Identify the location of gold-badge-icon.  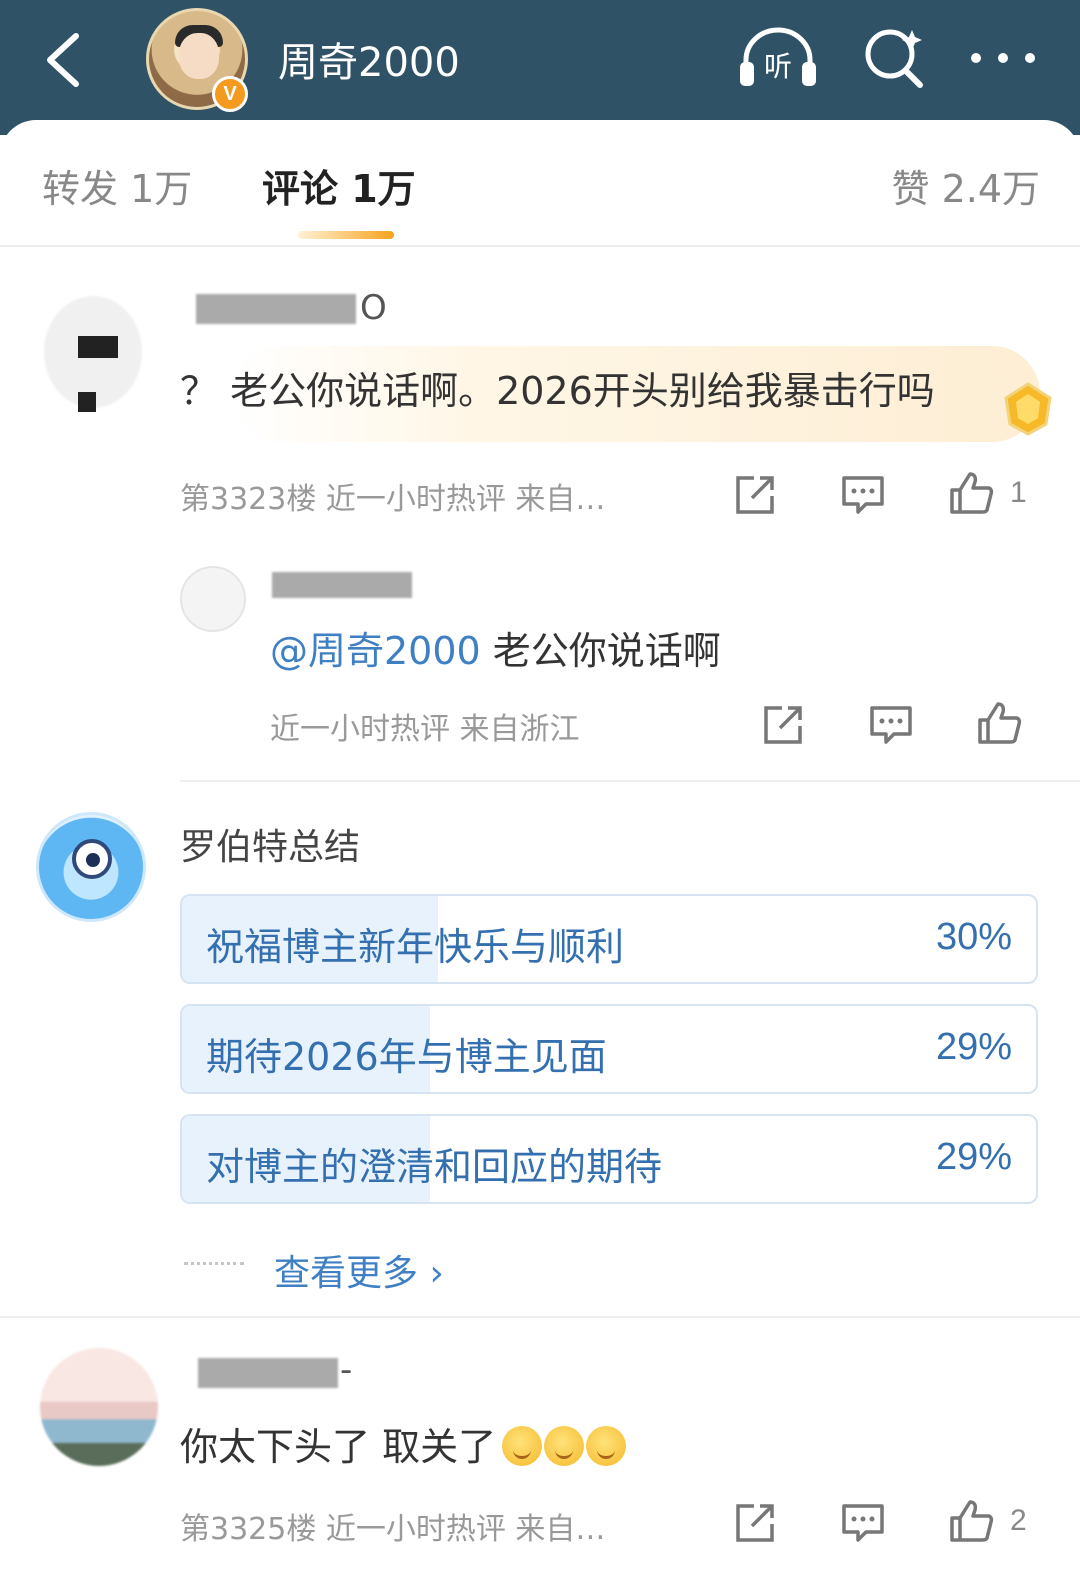
(1028, 409).